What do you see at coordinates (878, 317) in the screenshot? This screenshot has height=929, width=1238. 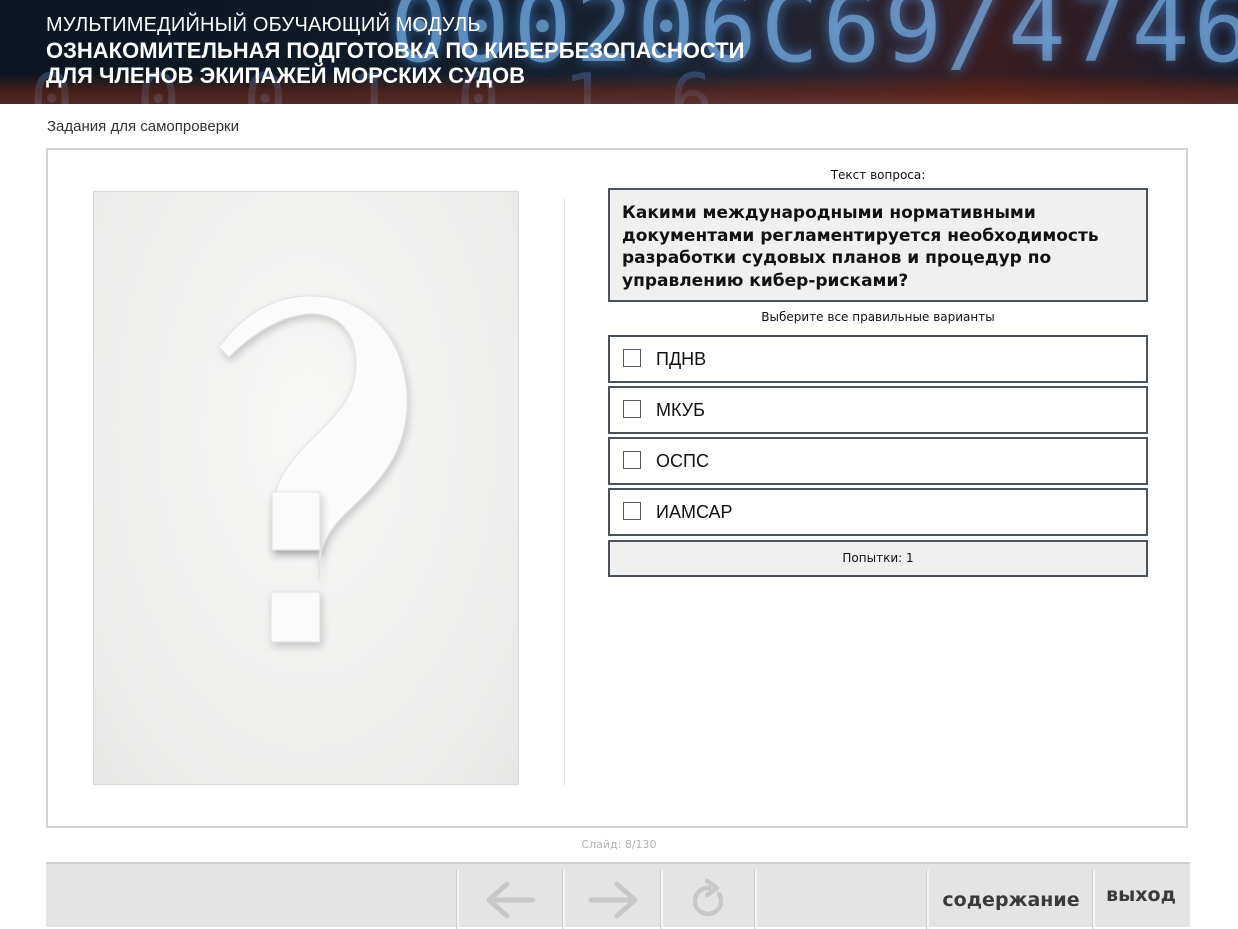 I see `answer-hint: Выберите все правильные варианты` at bounding box center [878, 317].